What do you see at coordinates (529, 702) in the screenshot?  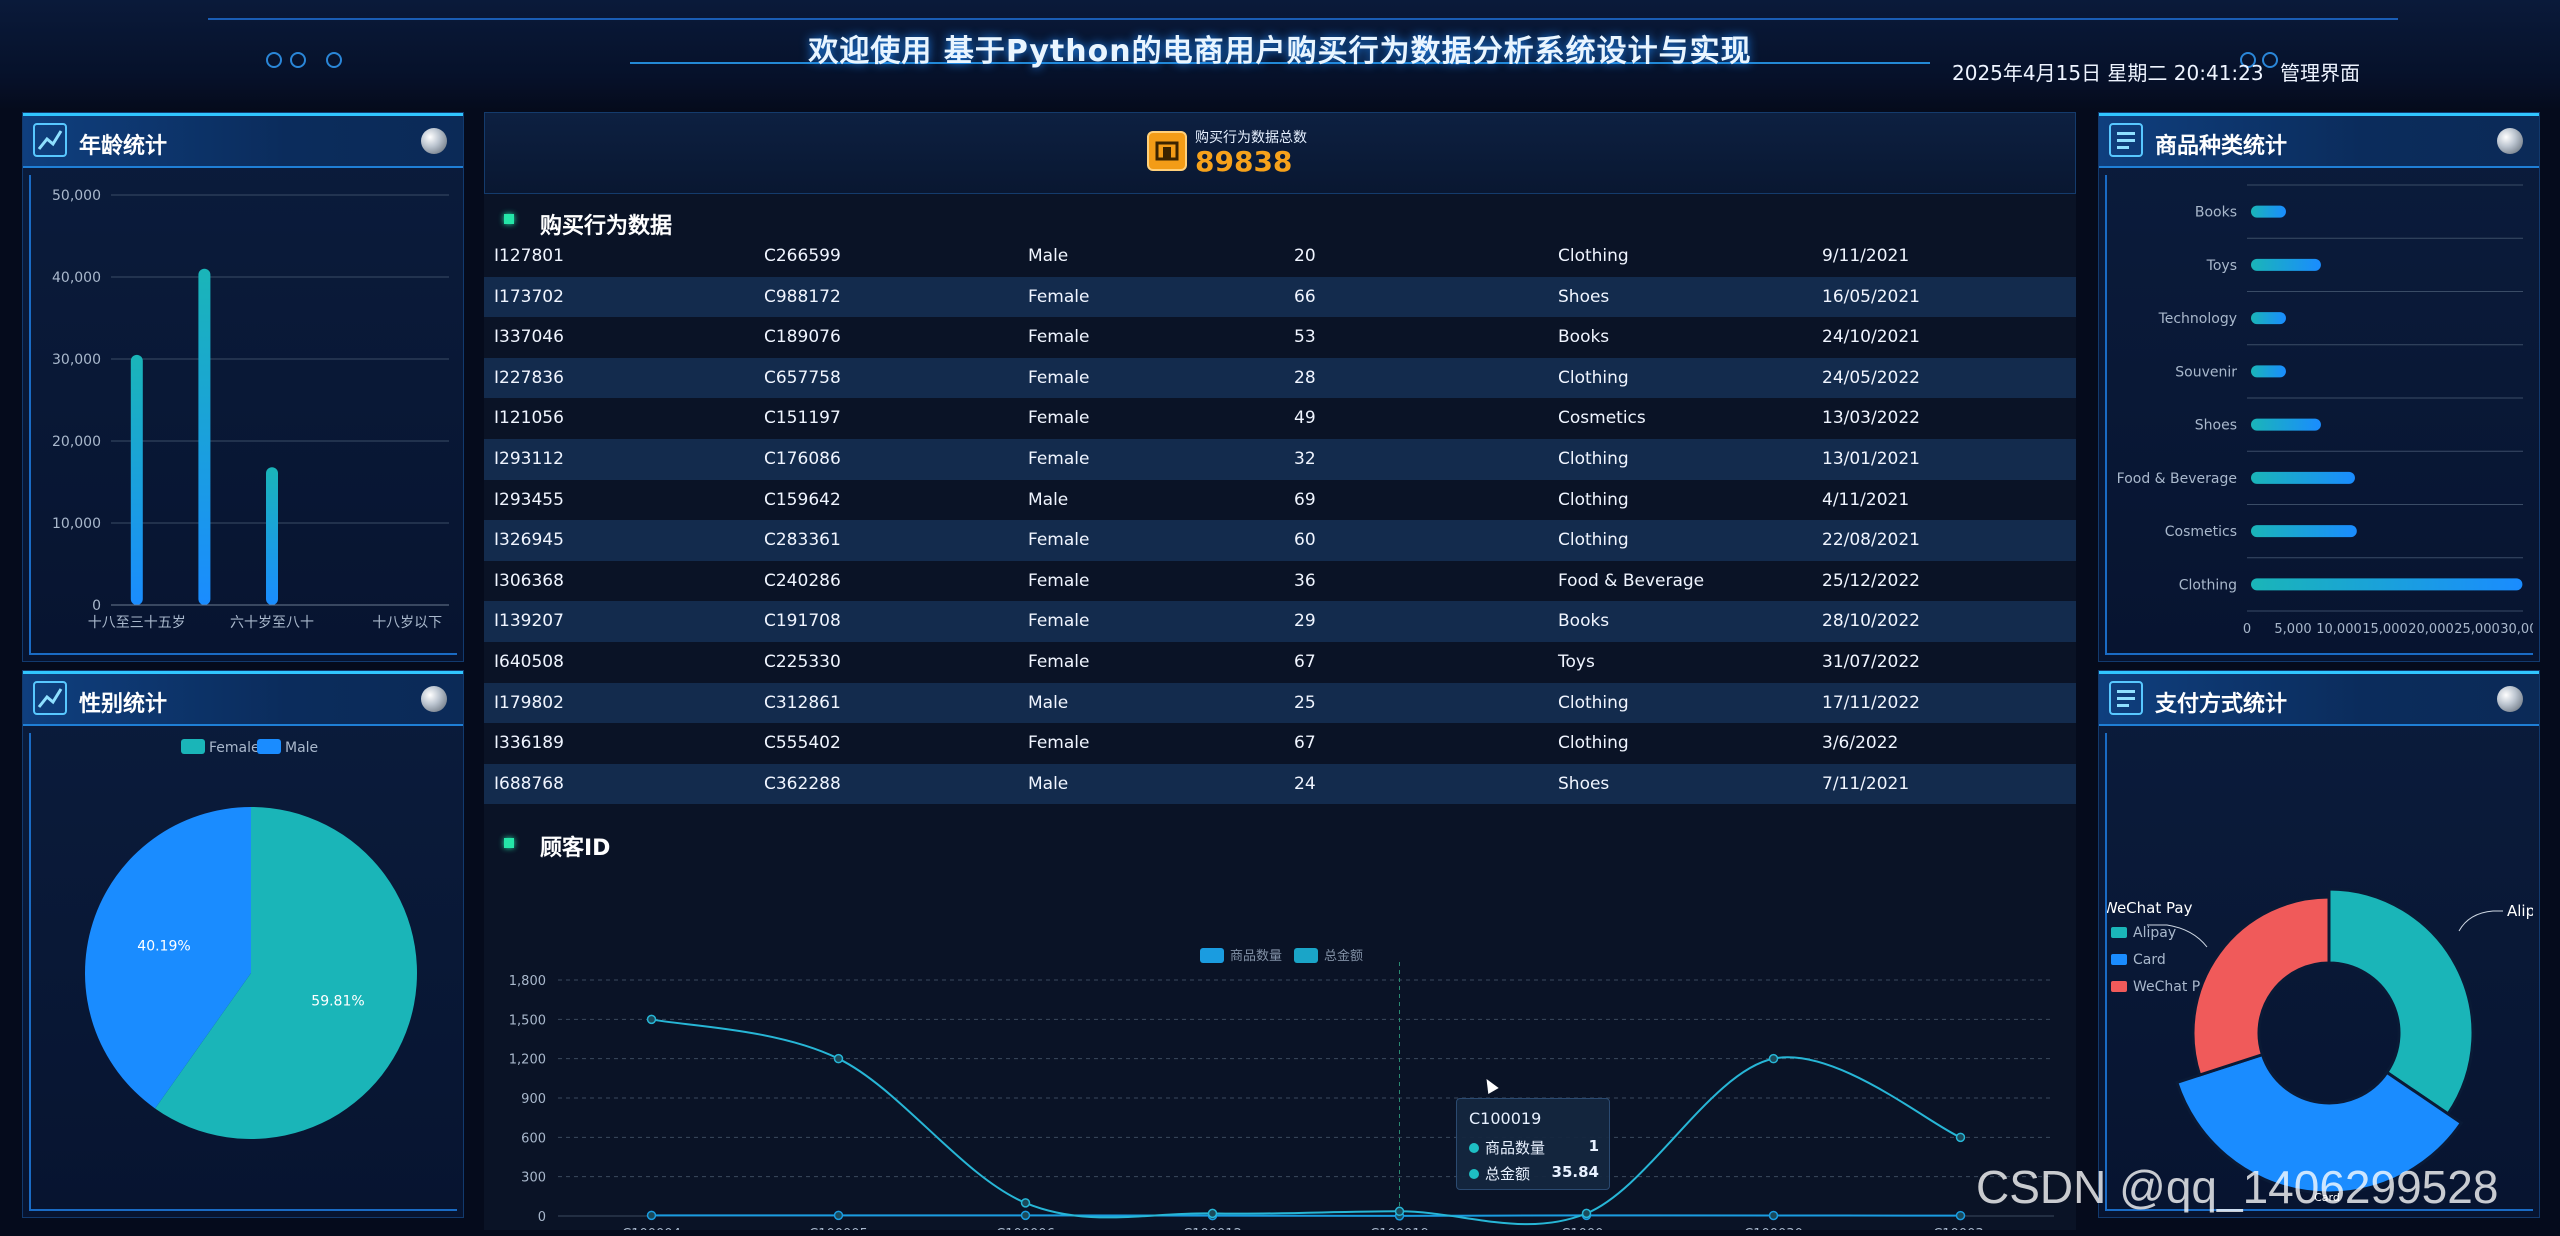 I see `item-id-cell: I179802` at bounding box center [529, 702].